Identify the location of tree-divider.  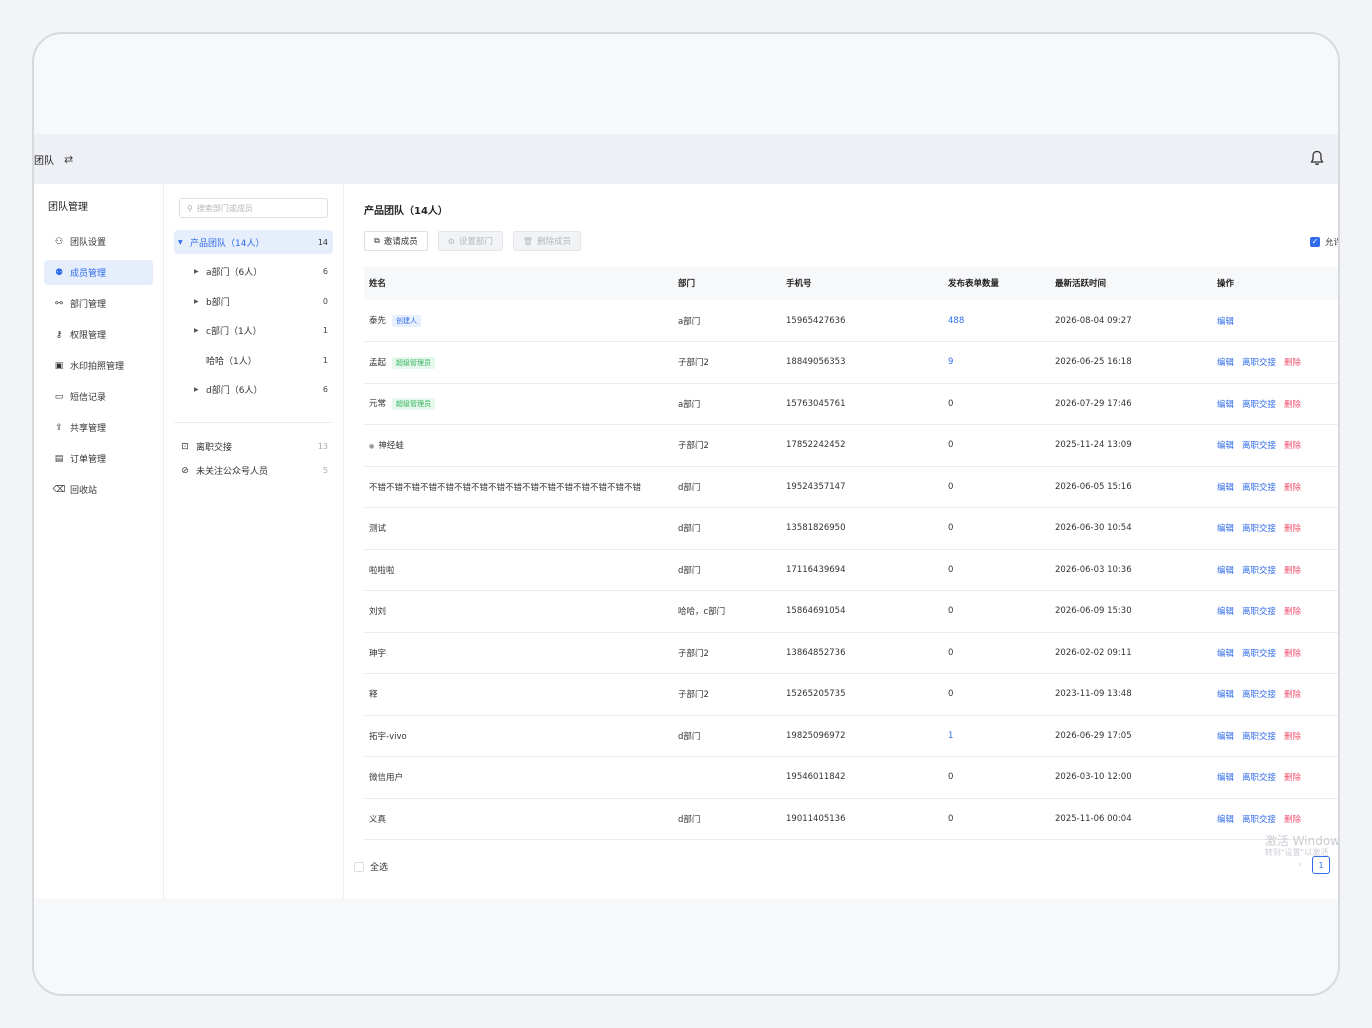
(253, 422).